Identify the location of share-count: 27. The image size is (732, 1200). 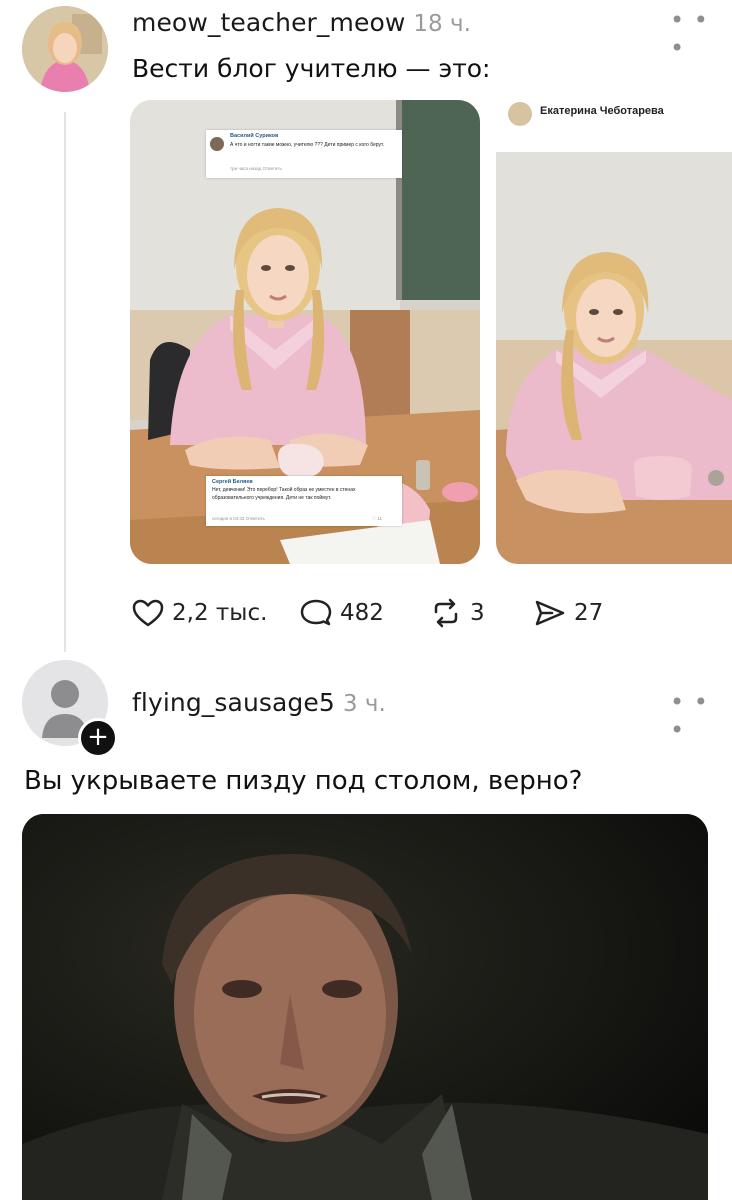
(589, 613).